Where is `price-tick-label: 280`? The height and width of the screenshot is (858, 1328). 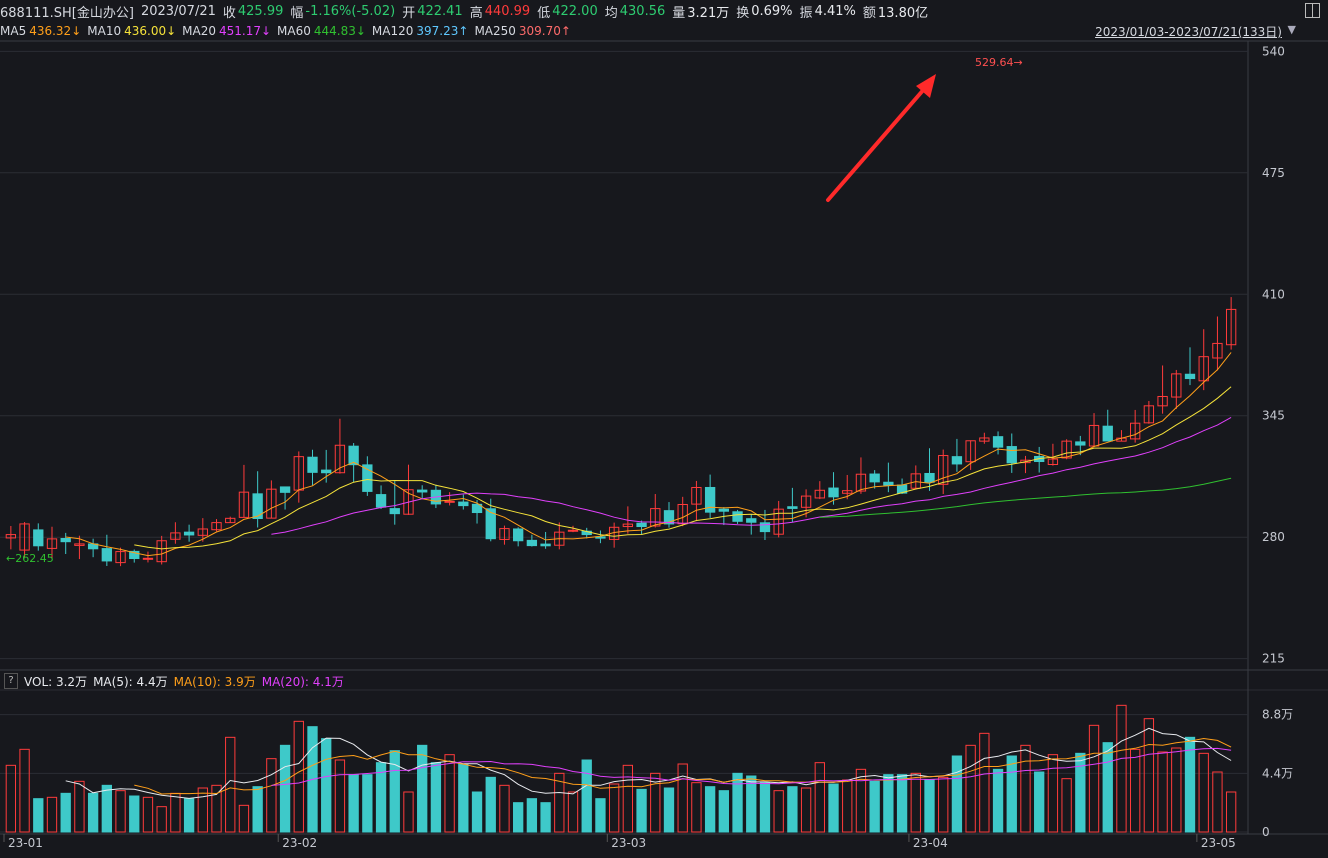 price-tick-label: 280 is located at coordinates (1273, 537).